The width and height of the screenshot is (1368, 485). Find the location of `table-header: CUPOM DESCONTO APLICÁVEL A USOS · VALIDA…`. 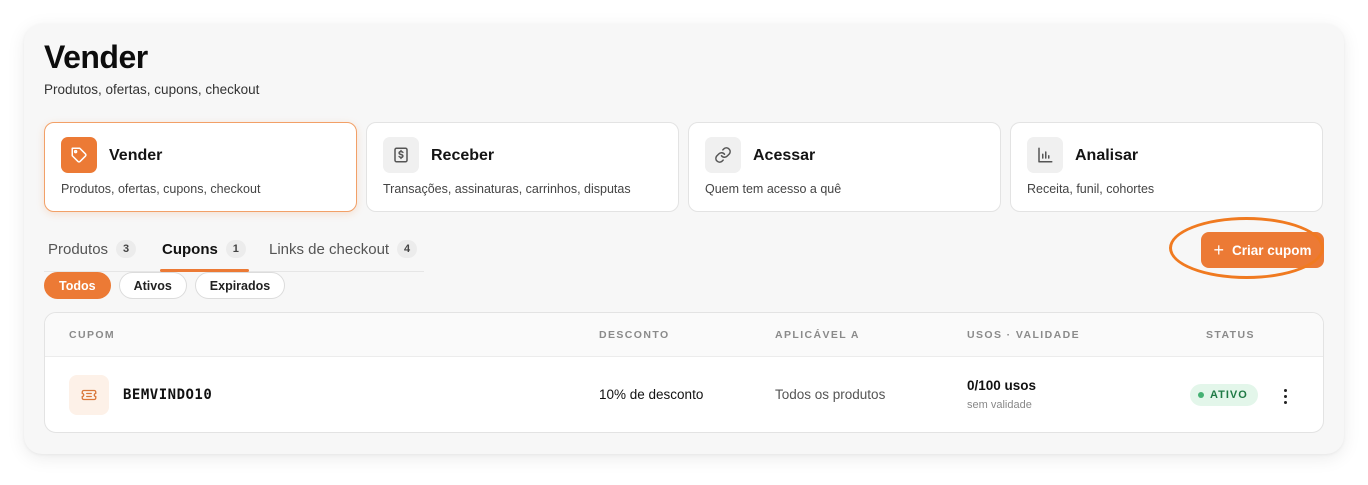

table-header: CUPOM DESCONTO APLICÁVEL A USOS · VALIDA… is located at coordinates (684, 335).